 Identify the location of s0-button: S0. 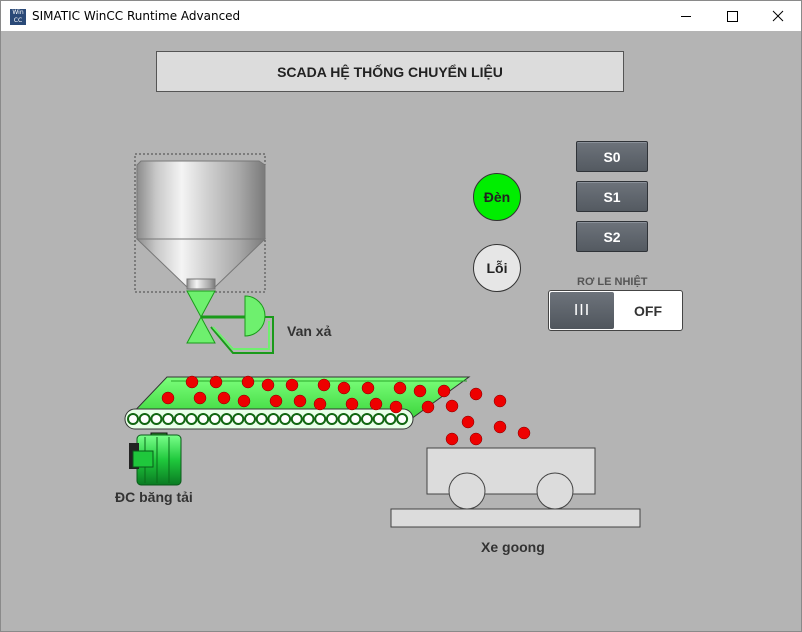
(612, 156).